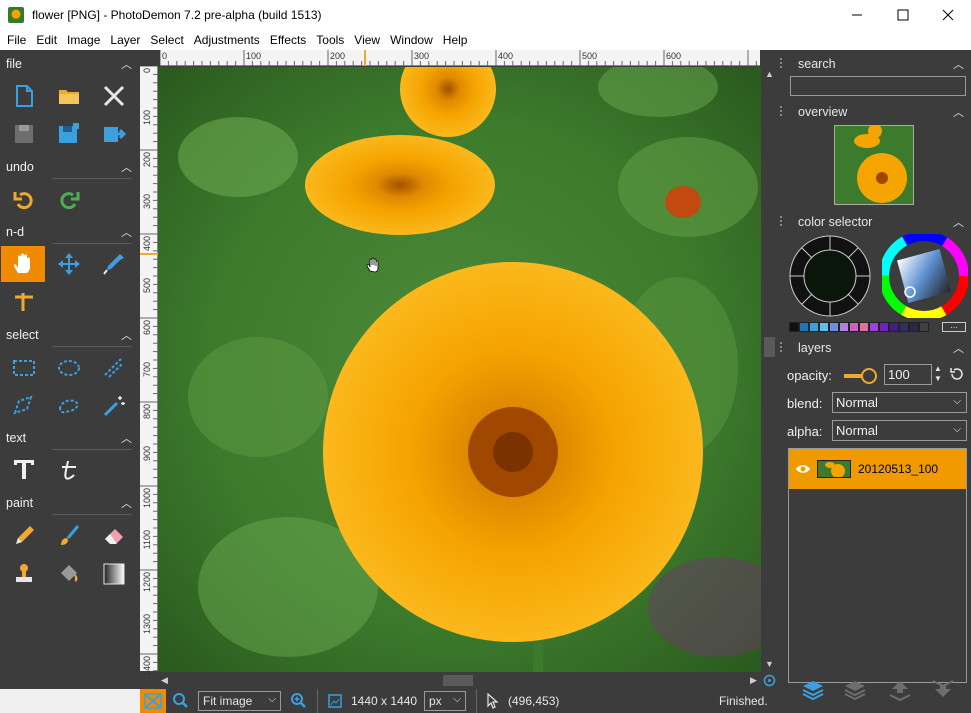  I want to click on scroll-right-icon: ▶, so click(753, 680).